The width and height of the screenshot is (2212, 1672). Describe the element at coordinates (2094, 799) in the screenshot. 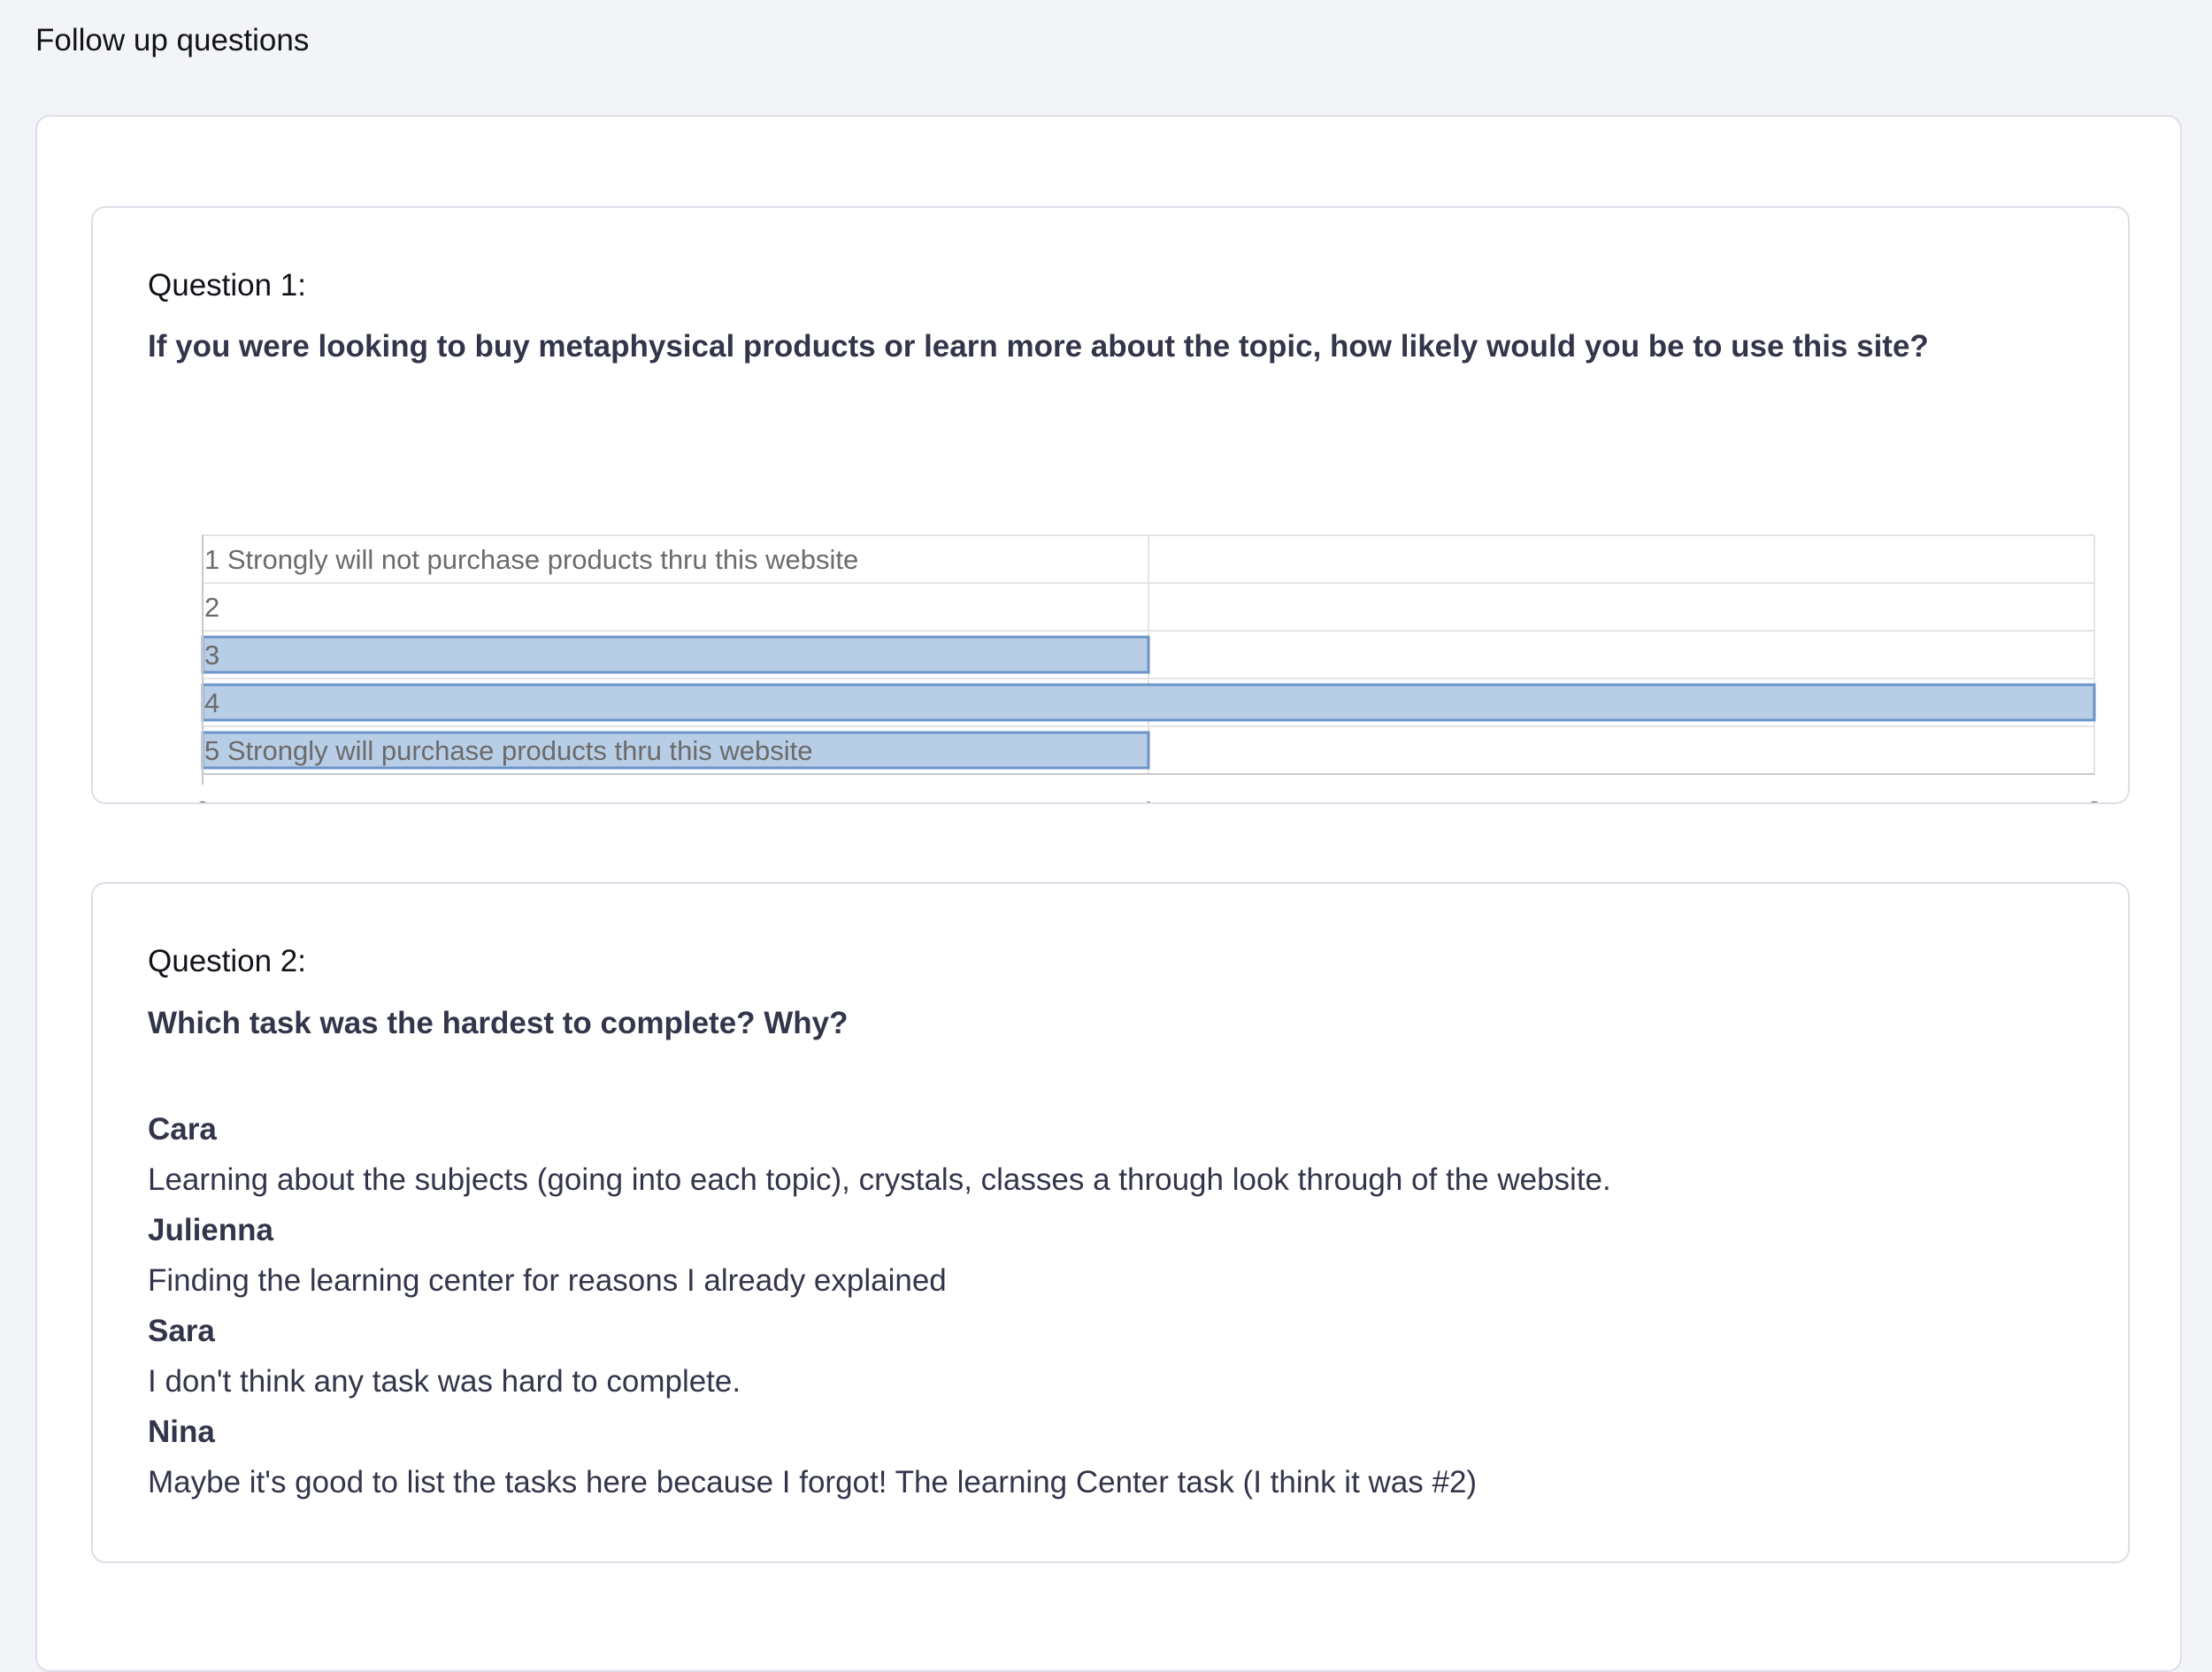

I see `x-tick-label: 2` at that location.